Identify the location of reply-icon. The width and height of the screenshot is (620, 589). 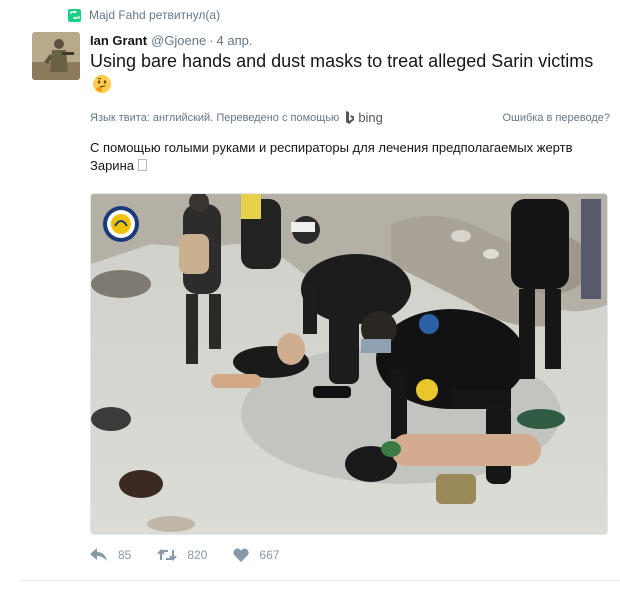
(98, 554).